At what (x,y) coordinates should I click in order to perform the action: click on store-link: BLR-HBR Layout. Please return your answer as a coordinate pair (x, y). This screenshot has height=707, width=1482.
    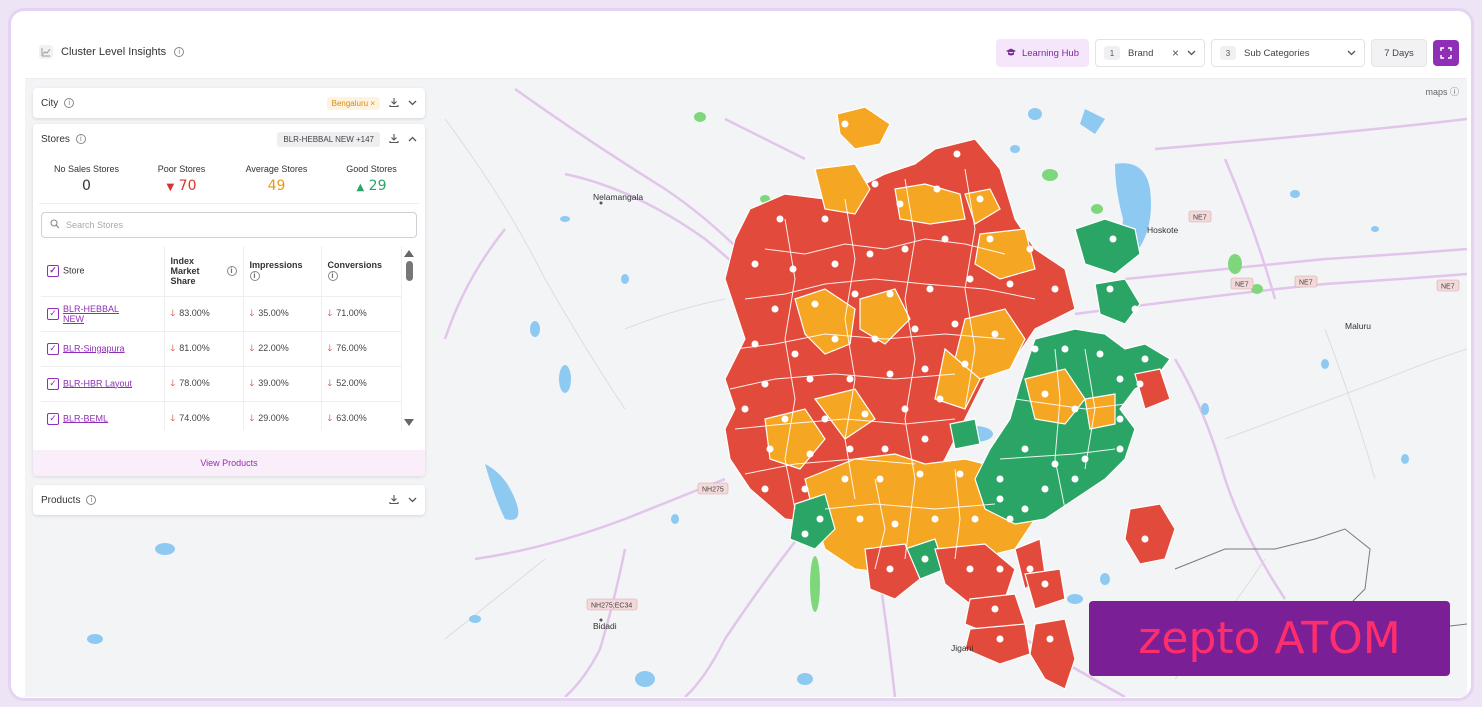
    Looking at the image, I should click on (97, 383).